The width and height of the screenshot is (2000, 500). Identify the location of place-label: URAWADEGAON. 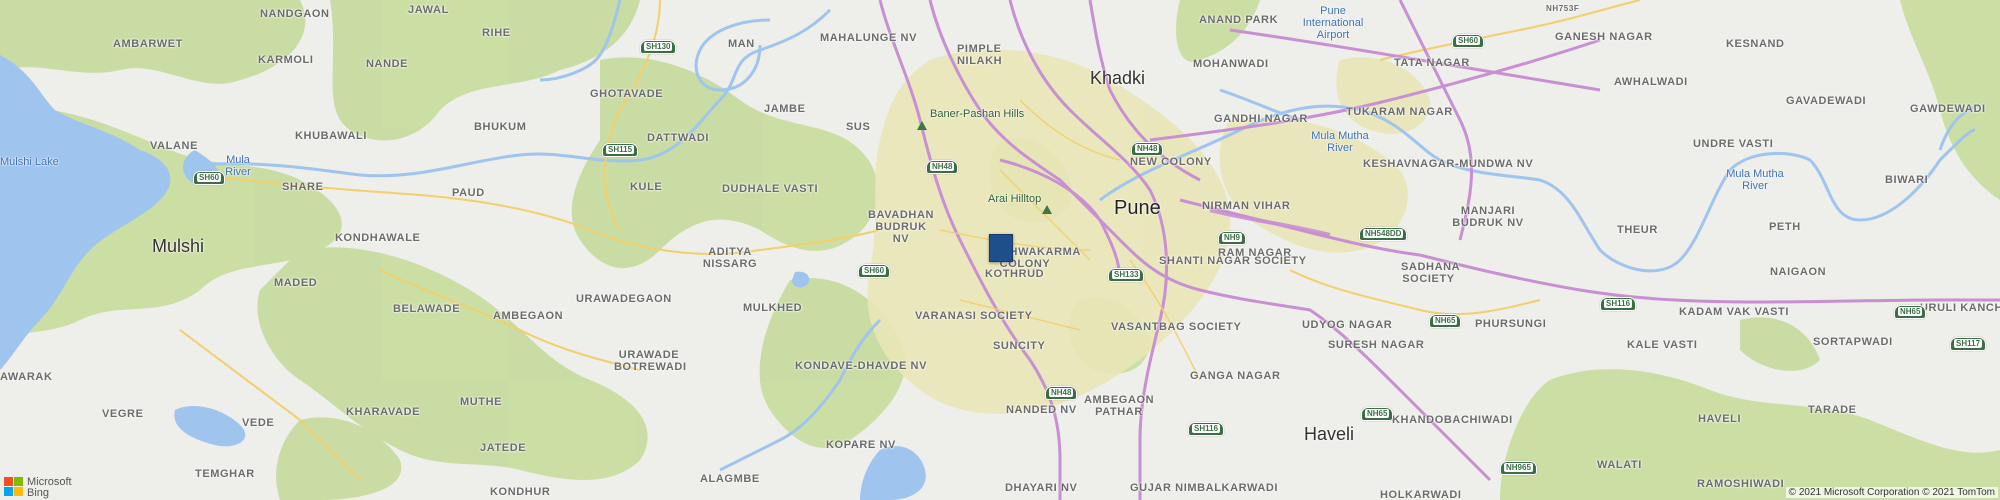
(624, 299).